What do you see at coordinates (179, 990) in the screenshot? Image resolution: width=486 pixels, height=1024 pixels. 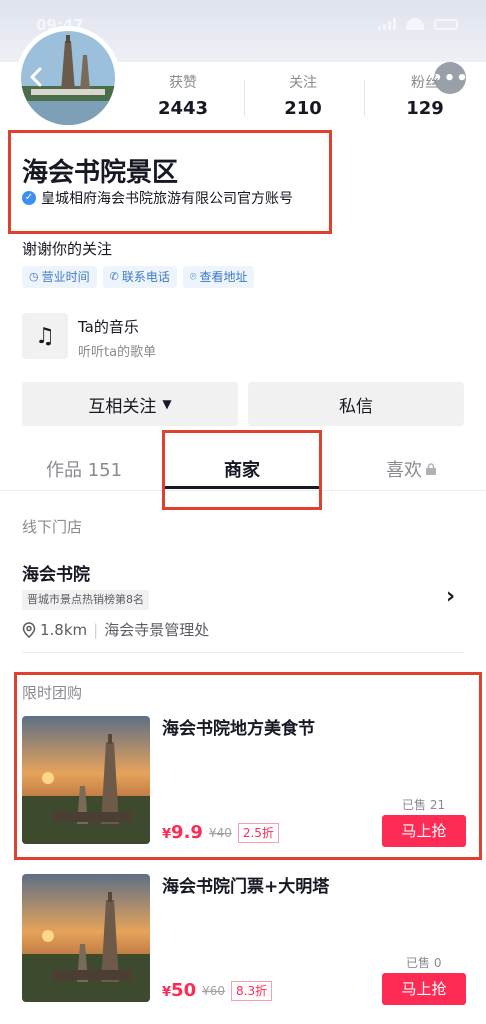 I see `deal-price: ¥50` at bounding box center [179, 990].